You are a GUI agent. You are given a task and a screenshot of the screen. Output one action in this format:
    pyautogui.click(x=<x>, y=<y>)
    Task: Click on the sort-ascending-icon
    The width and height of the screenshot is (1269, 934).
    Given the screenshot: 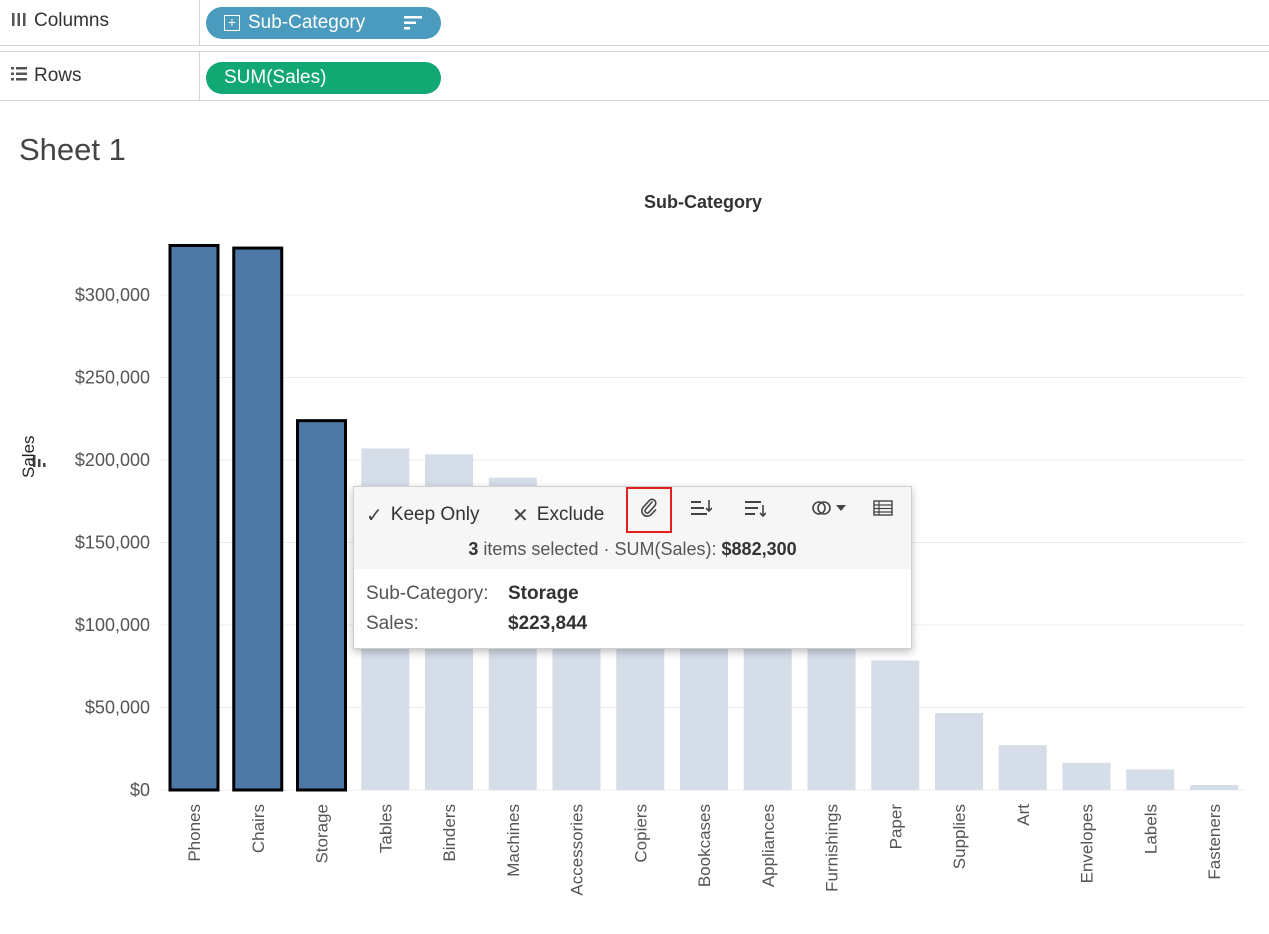 What is the action you would take?
    pyautogui.click(x=701, y=510)
    